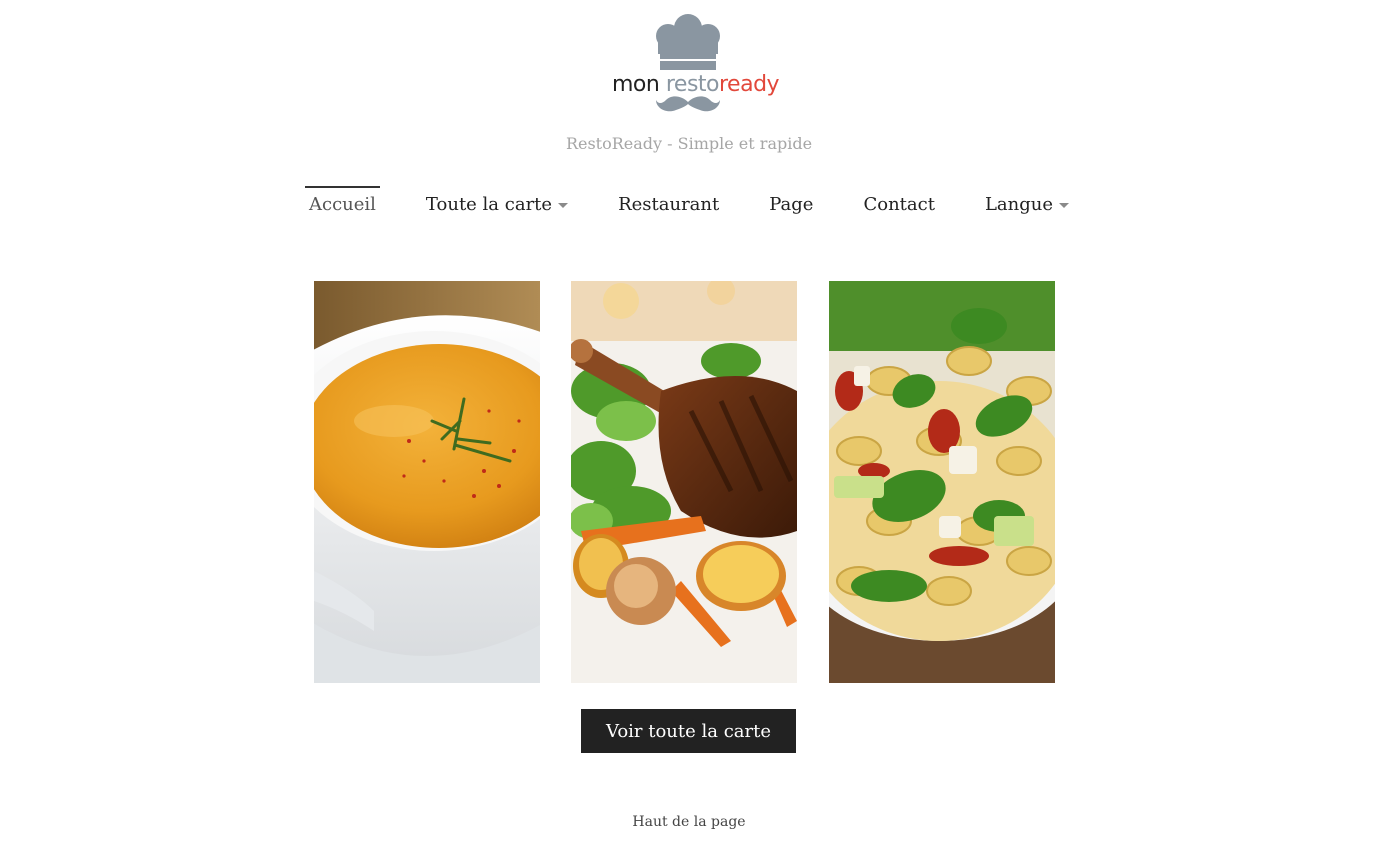  Describe the element at coordinates (688, 731) in the screenshot. I see `view-full-menu-button: Voir toute la carte` at that location.